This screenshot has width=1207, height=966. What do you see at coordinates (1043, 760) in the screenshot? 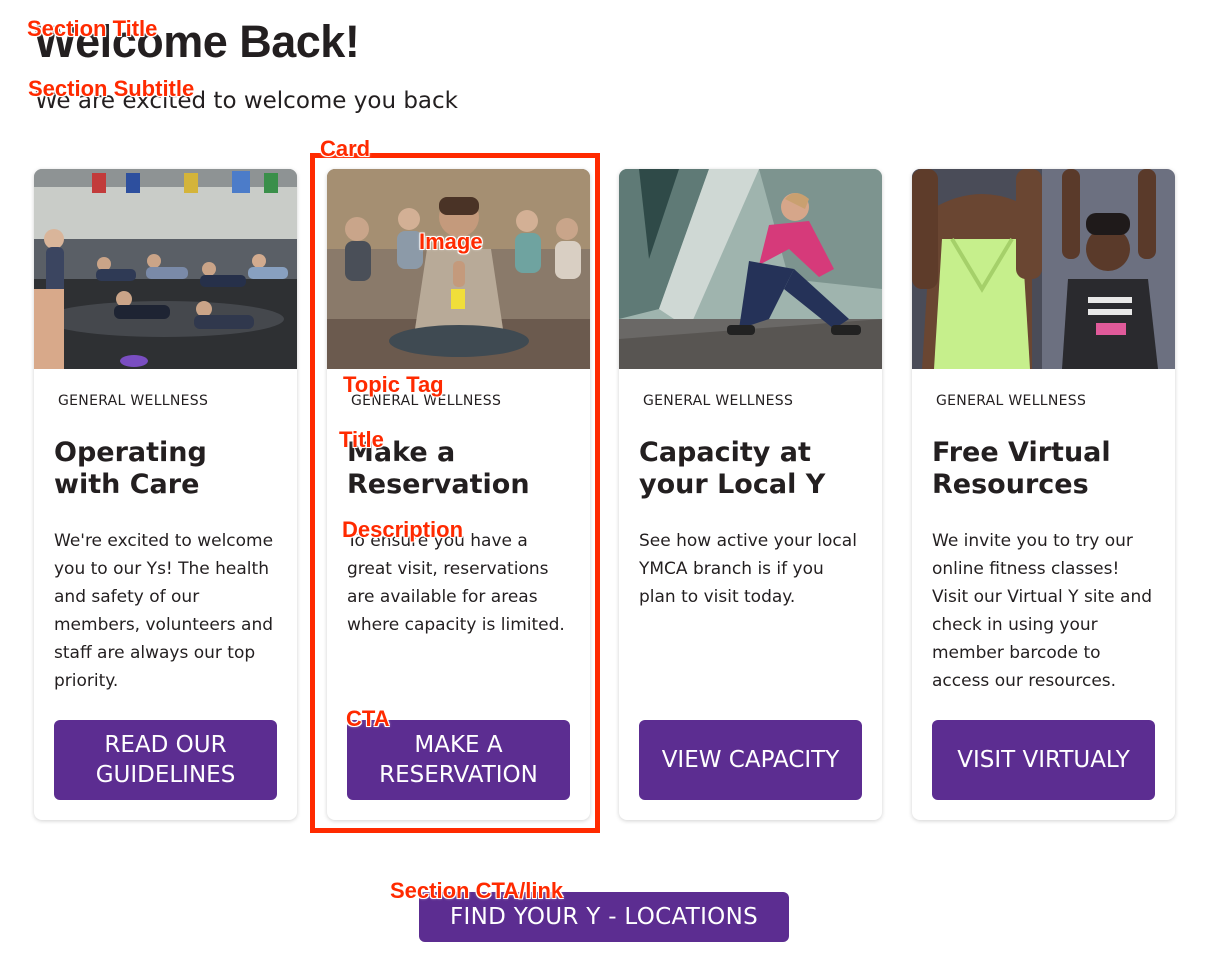
I see `visit-virtualy-button: VISIT VIRTUALY` at bounding box center [1043, 760].